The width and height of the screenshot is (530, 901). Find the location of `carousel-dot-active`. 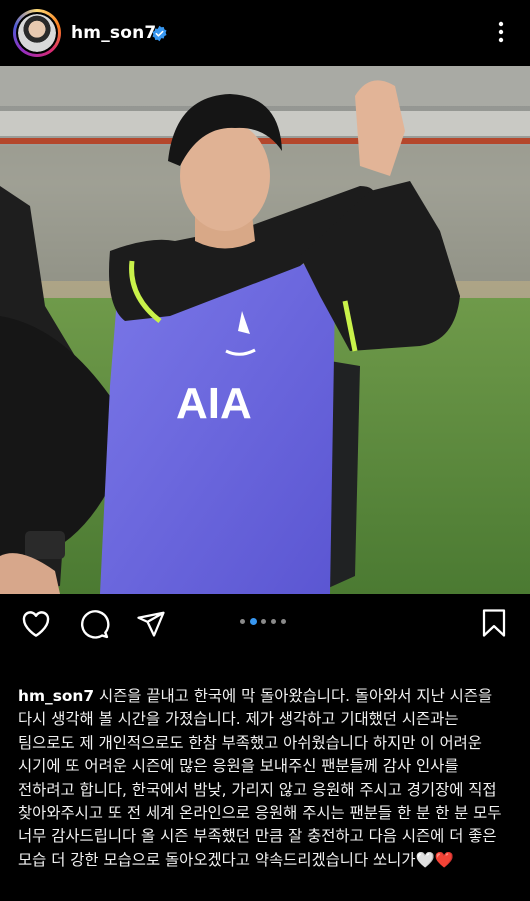

carousel-dot-active is located at coordinates (253, 621).